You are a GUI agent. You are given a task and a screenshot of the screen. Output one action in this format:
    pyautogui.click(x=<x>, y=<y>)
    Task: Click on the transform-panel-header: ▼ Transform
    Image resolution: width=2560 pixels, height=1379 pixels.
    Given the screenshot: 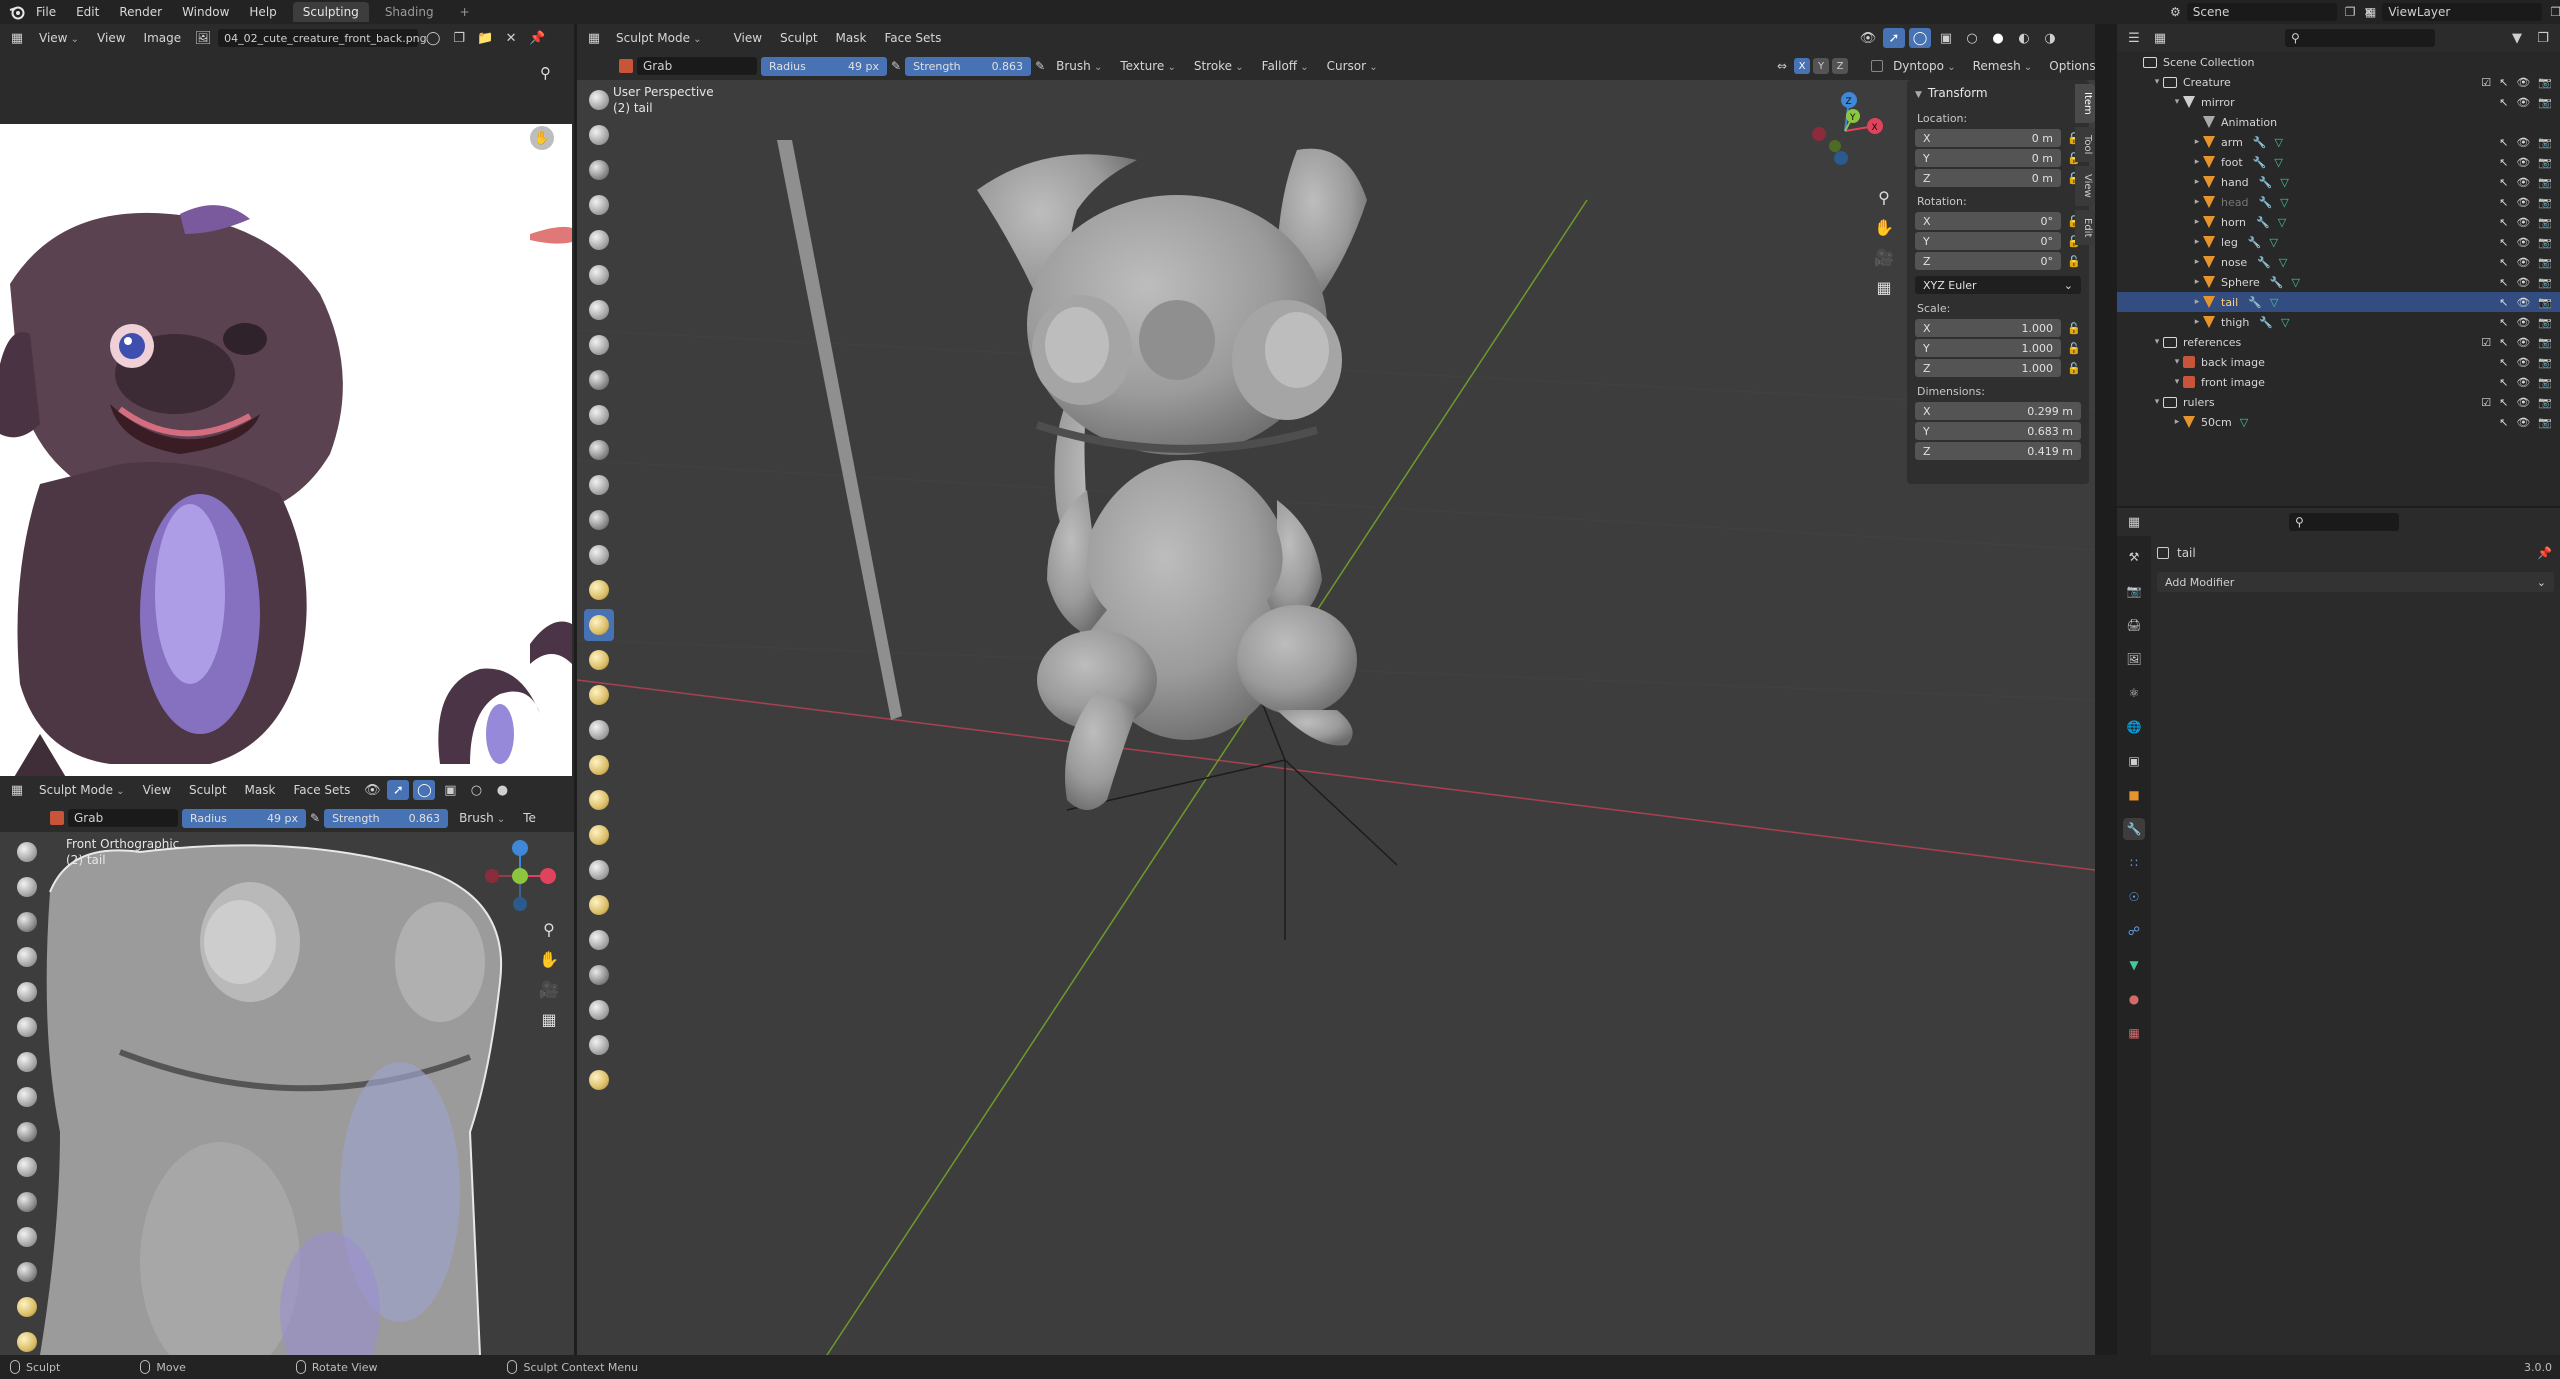 What is the action you would take?
    pyautogui.click(x=1998, y=93)
    